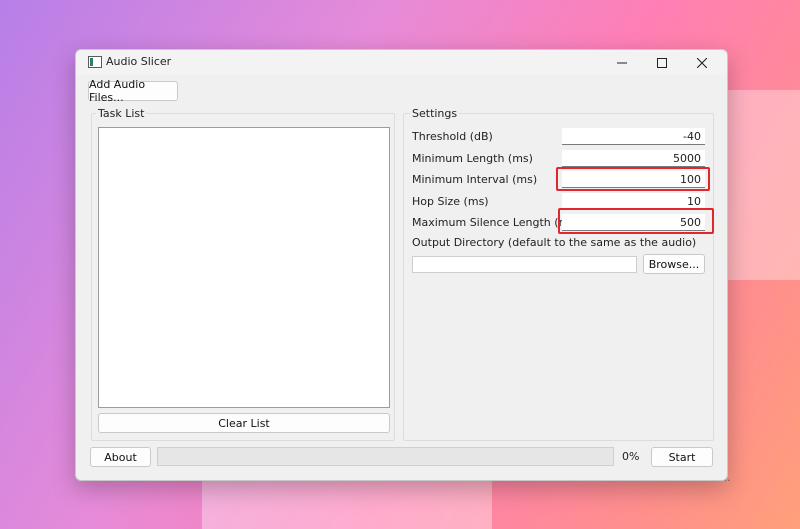 This screenshot has width=800, height=529. Describe the element at coordinates (472, 158) in the screenshot. I see `minimum-length-label: Minimum Length (ms)` at that location.